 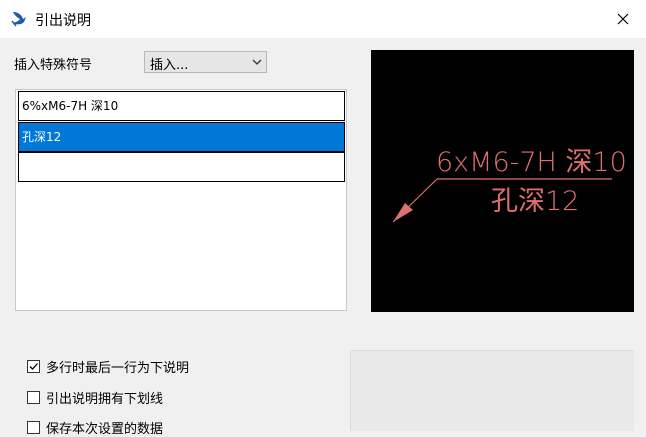 I want to click on option-save-settings: 保存本次设置的数据, so click(x=95, y=427).